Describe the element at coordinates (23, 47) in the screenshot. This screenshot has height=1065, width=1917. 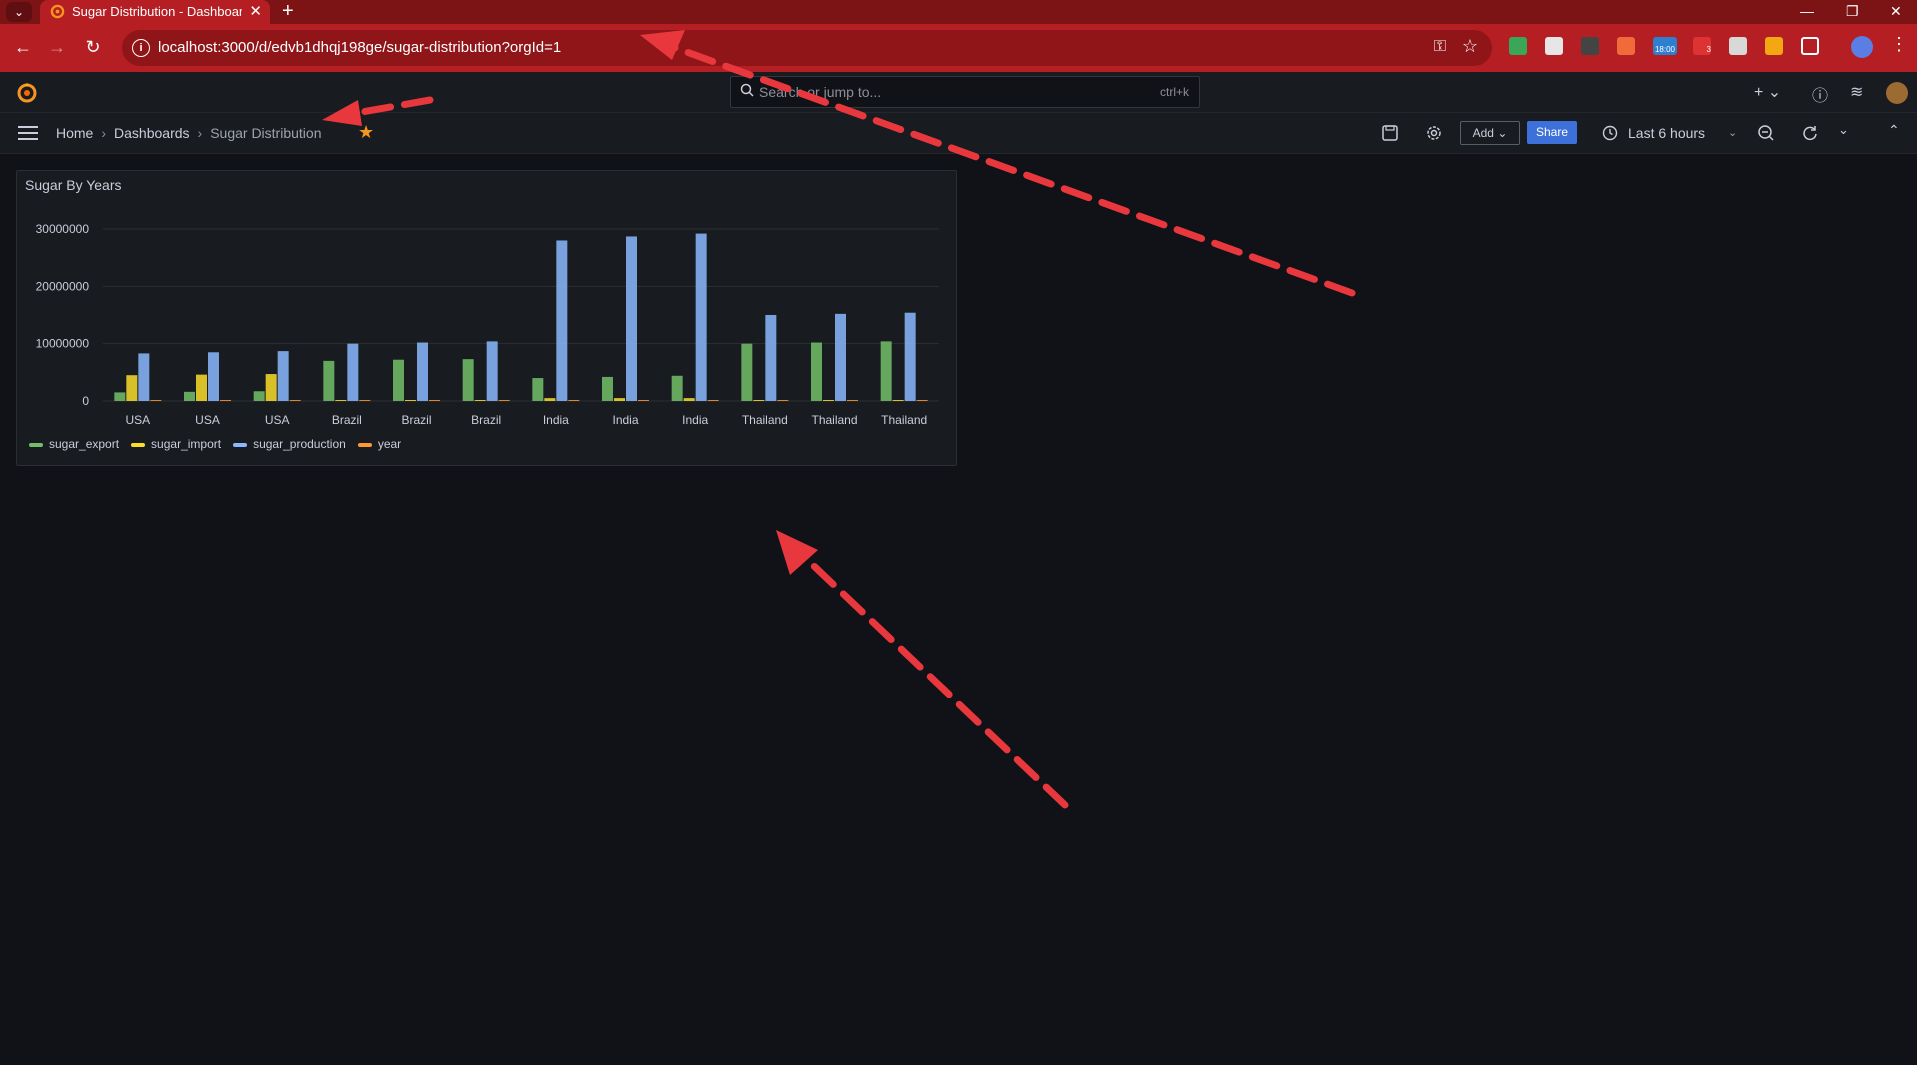
I see `back-arrow-icon: ←` at that location.